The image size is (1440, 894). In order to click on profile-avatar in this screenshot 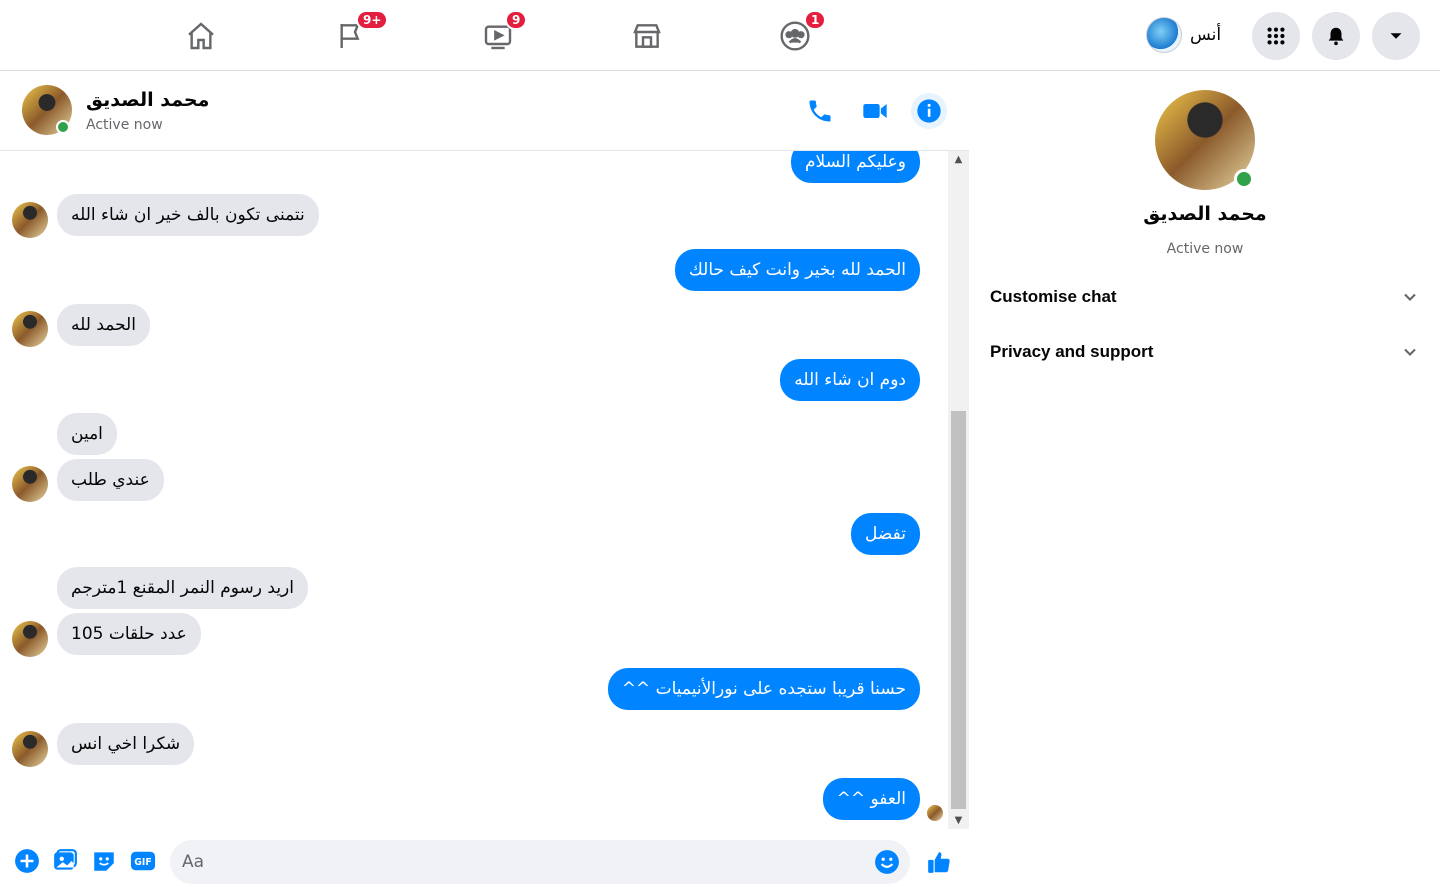, I will do `click(1164, 35)`.